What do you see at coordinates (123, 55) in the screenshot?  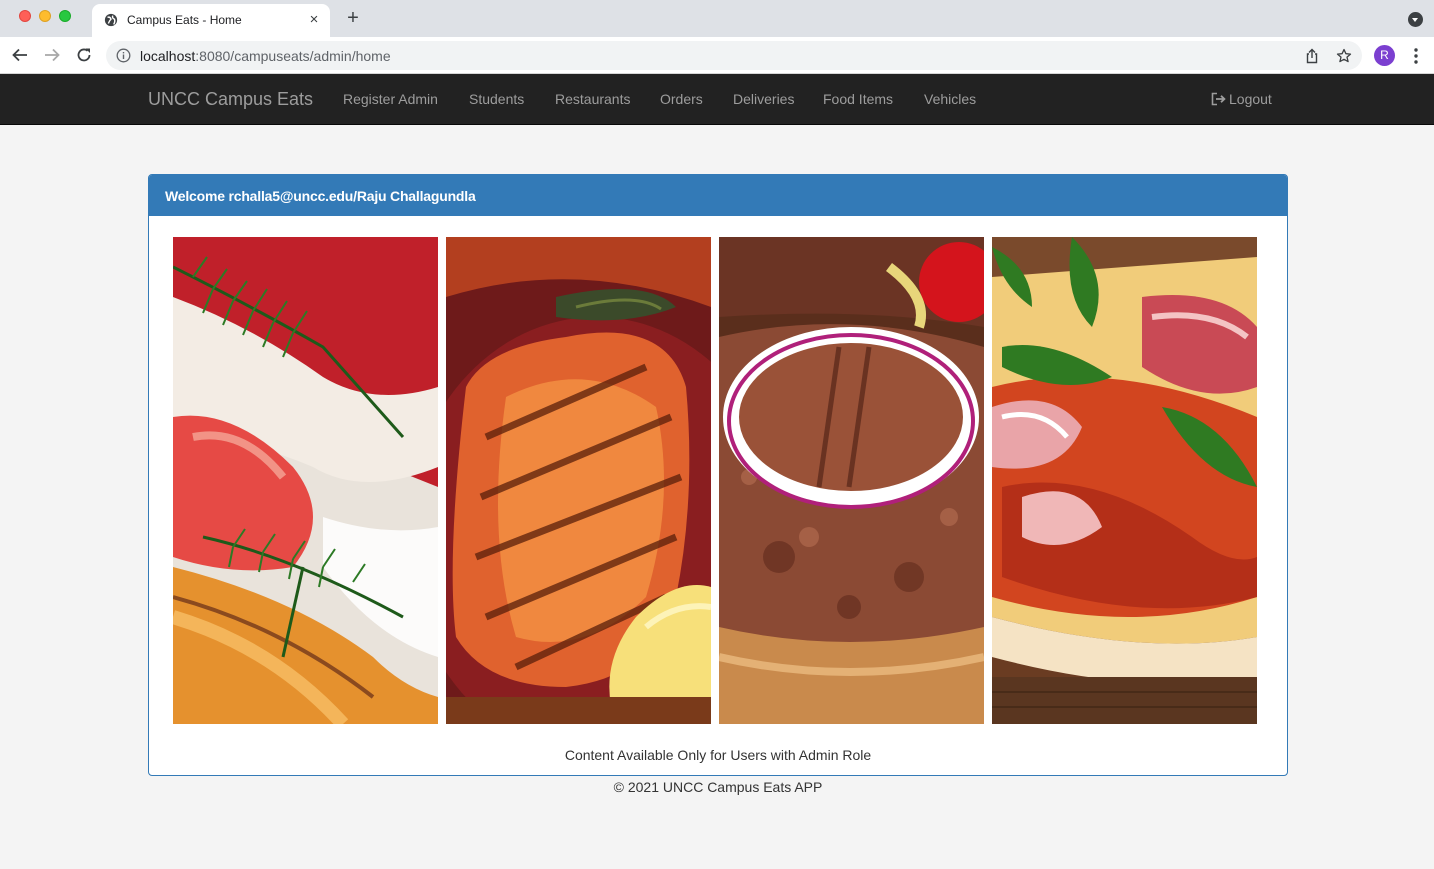 I see `info-icon` at bounding box center [123, 55].